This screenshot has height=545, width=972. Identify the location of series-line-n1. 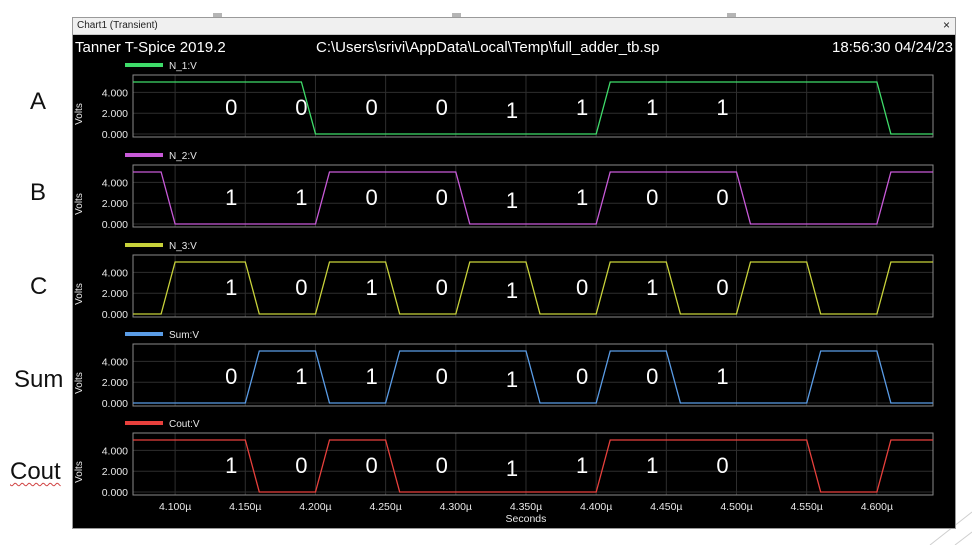
(533, 108).